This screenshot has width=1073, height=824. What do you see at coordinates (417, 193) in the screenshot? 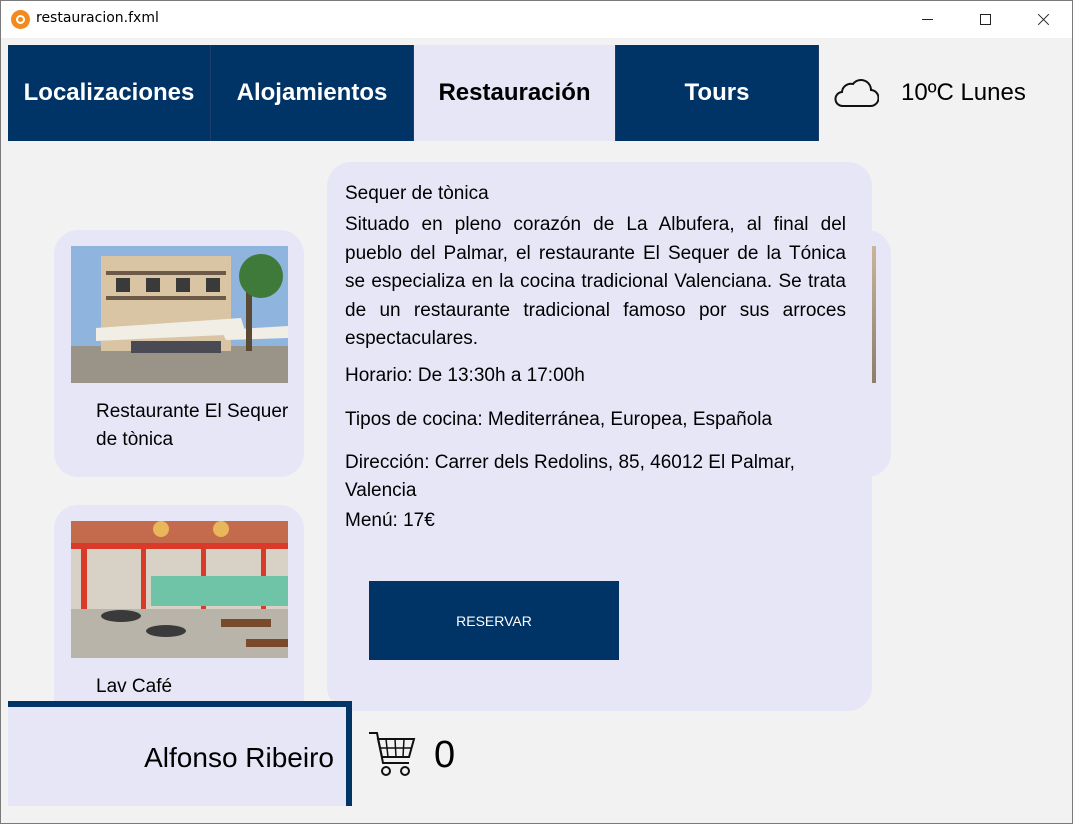
I see `detail-title: Sequer de tònica` at bounding box center [417, 193].